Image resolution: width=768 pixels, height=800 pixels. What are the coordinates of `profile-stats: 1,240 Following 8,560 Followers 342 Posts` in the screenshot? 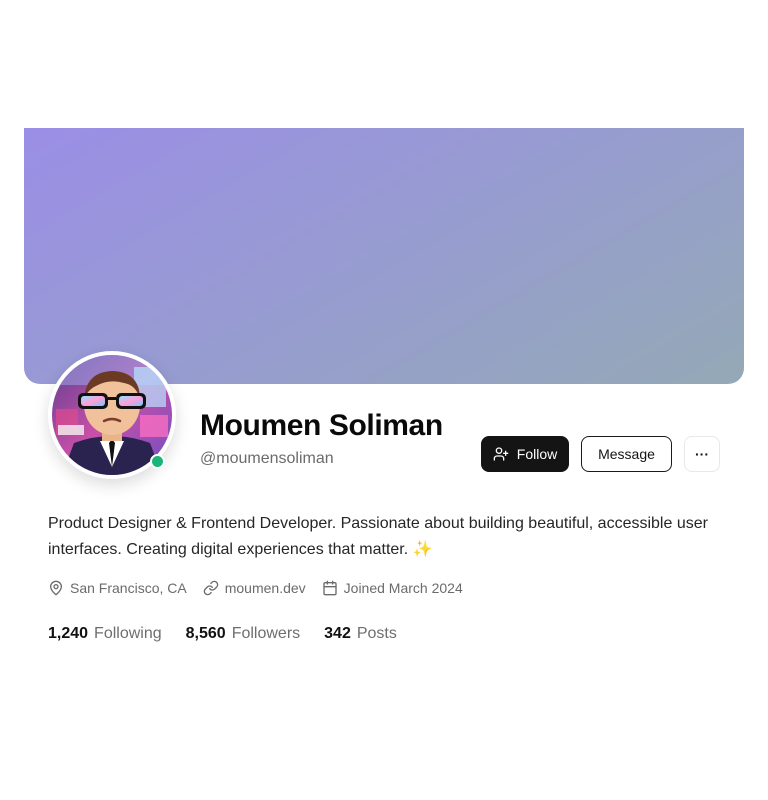 It's located at (234, 634).